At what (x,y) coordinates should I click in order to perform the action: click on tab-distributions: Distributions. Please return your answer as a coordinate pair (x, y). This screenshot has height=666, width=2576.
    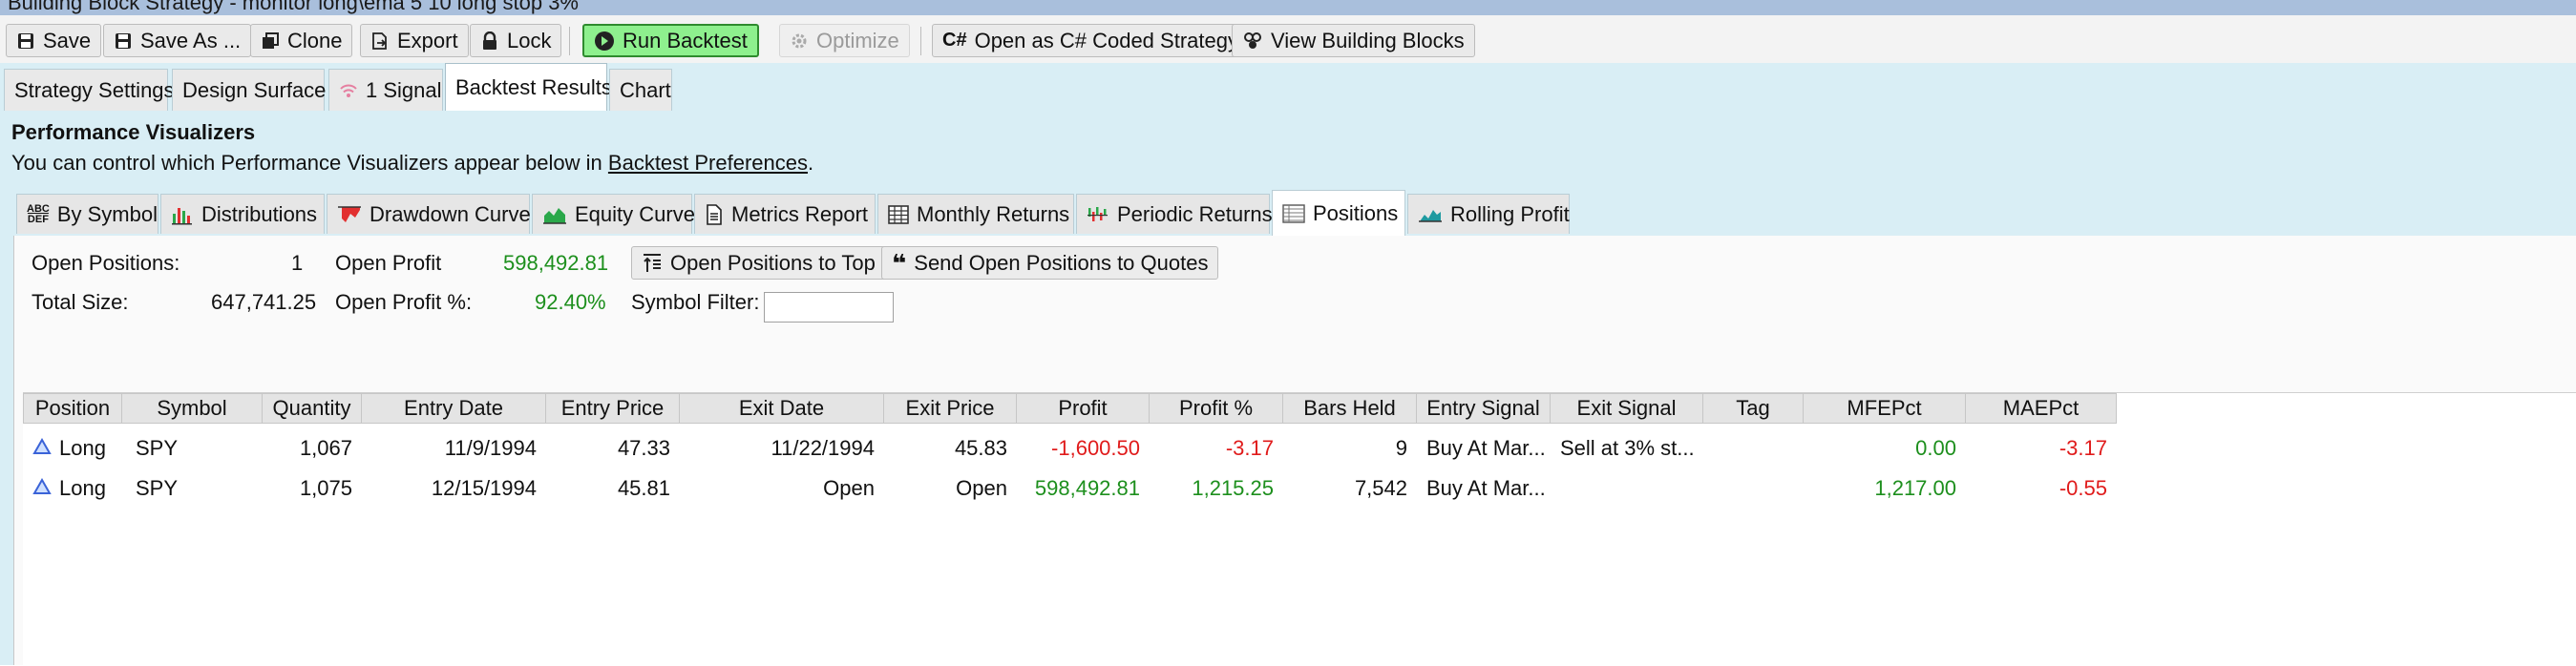
    Looking at the image, I should click on (242, 214).